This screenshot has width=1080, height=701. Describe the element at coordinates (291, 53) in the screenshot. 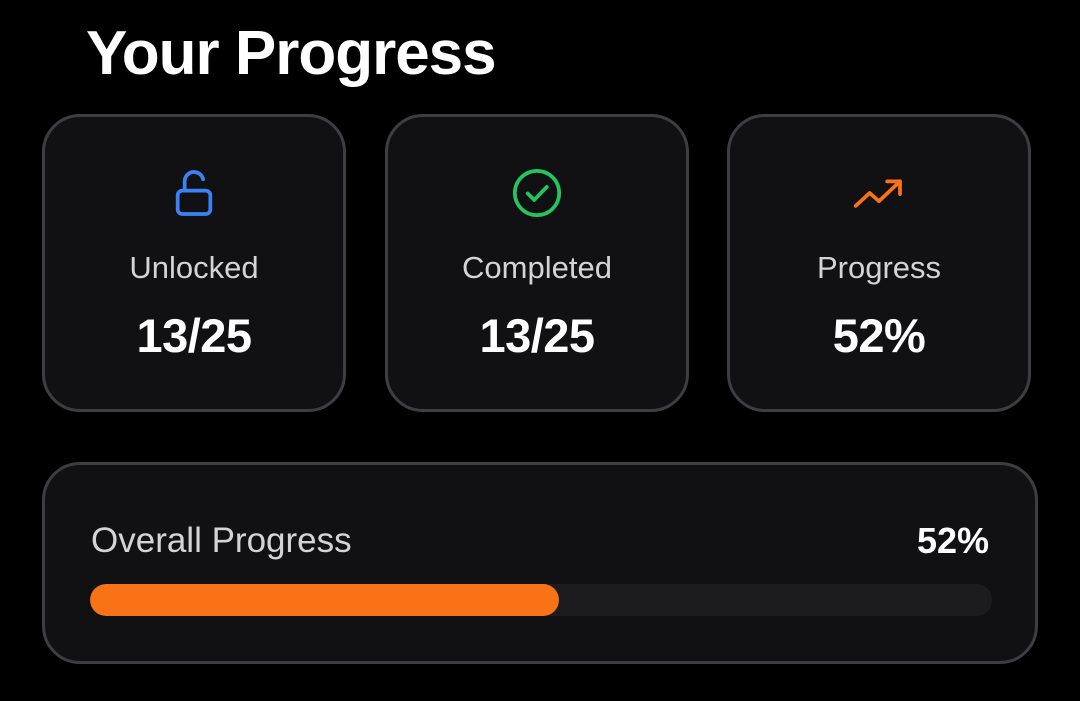

I see `page-title: Your Progress` at that location.